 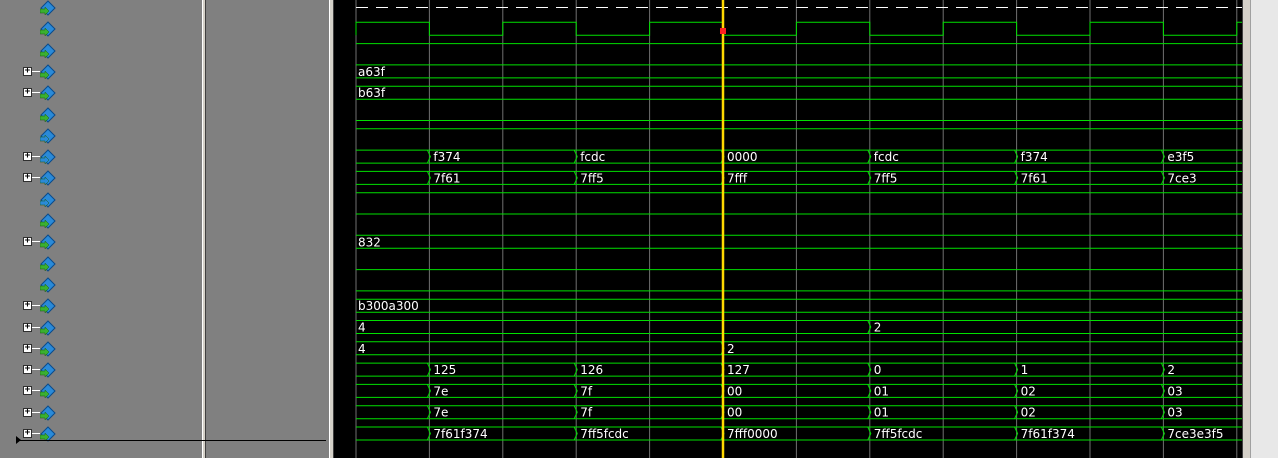 I want to click on bus-value-label: 7f, so click(x=586, y=391).